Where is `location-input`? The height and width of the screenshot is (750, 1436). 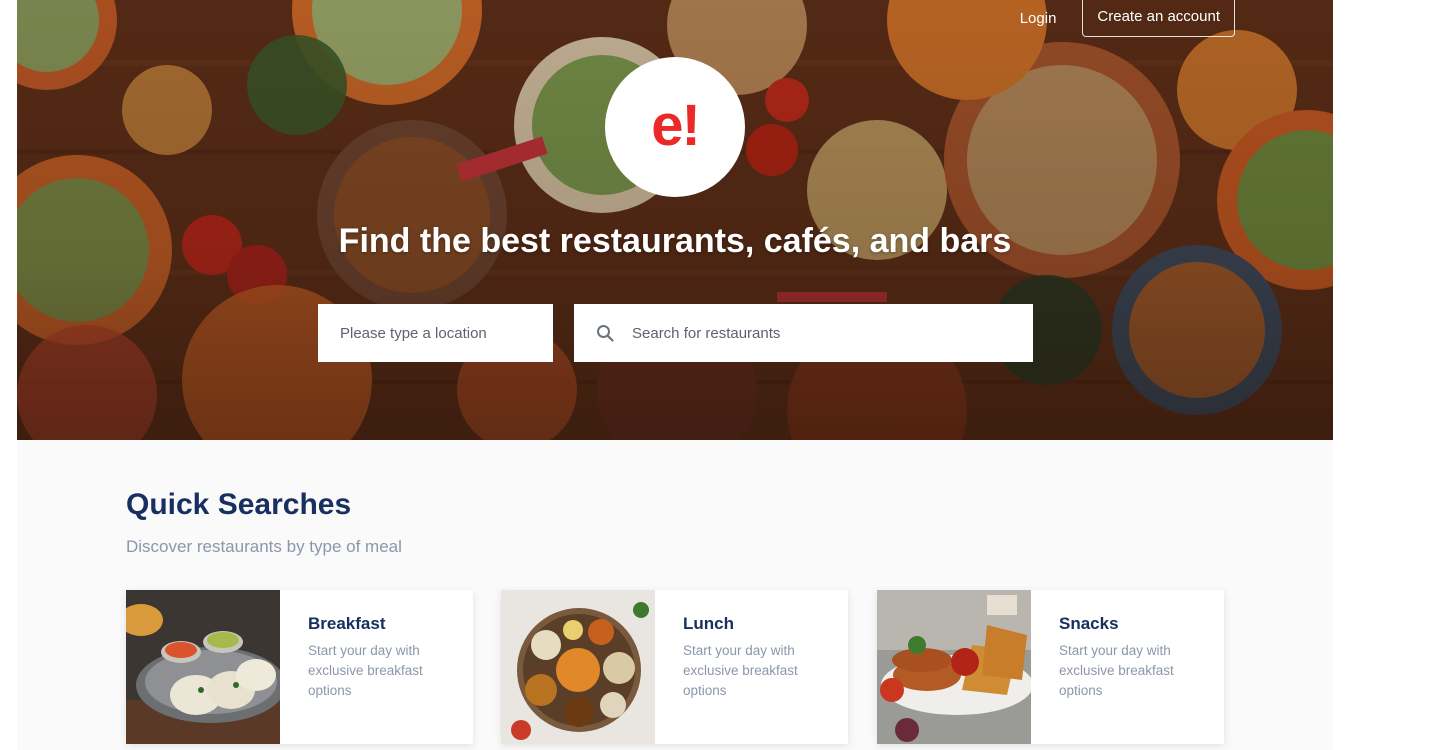 location-input is located at coordinates (435, 333).